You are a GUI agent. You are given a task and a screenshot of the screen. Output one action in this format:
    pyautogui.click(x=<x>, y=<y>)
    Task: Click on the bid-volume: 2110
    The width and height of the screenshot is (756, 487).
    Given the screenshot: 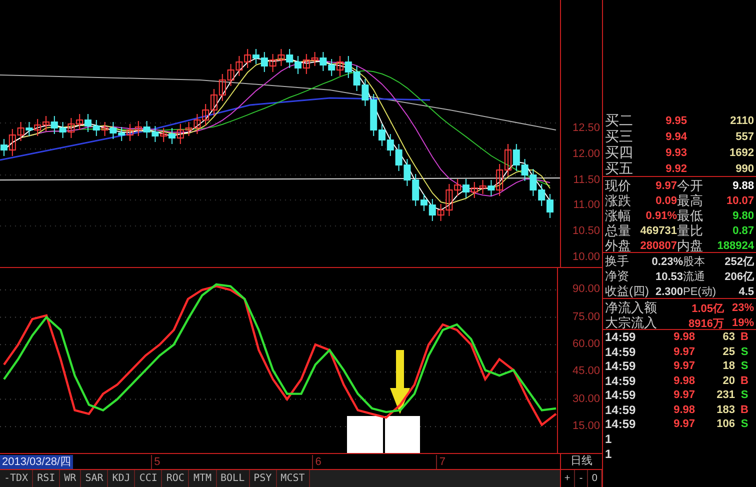 What is the action you would take?
    pyautogui.click(x=741, y=121)
    